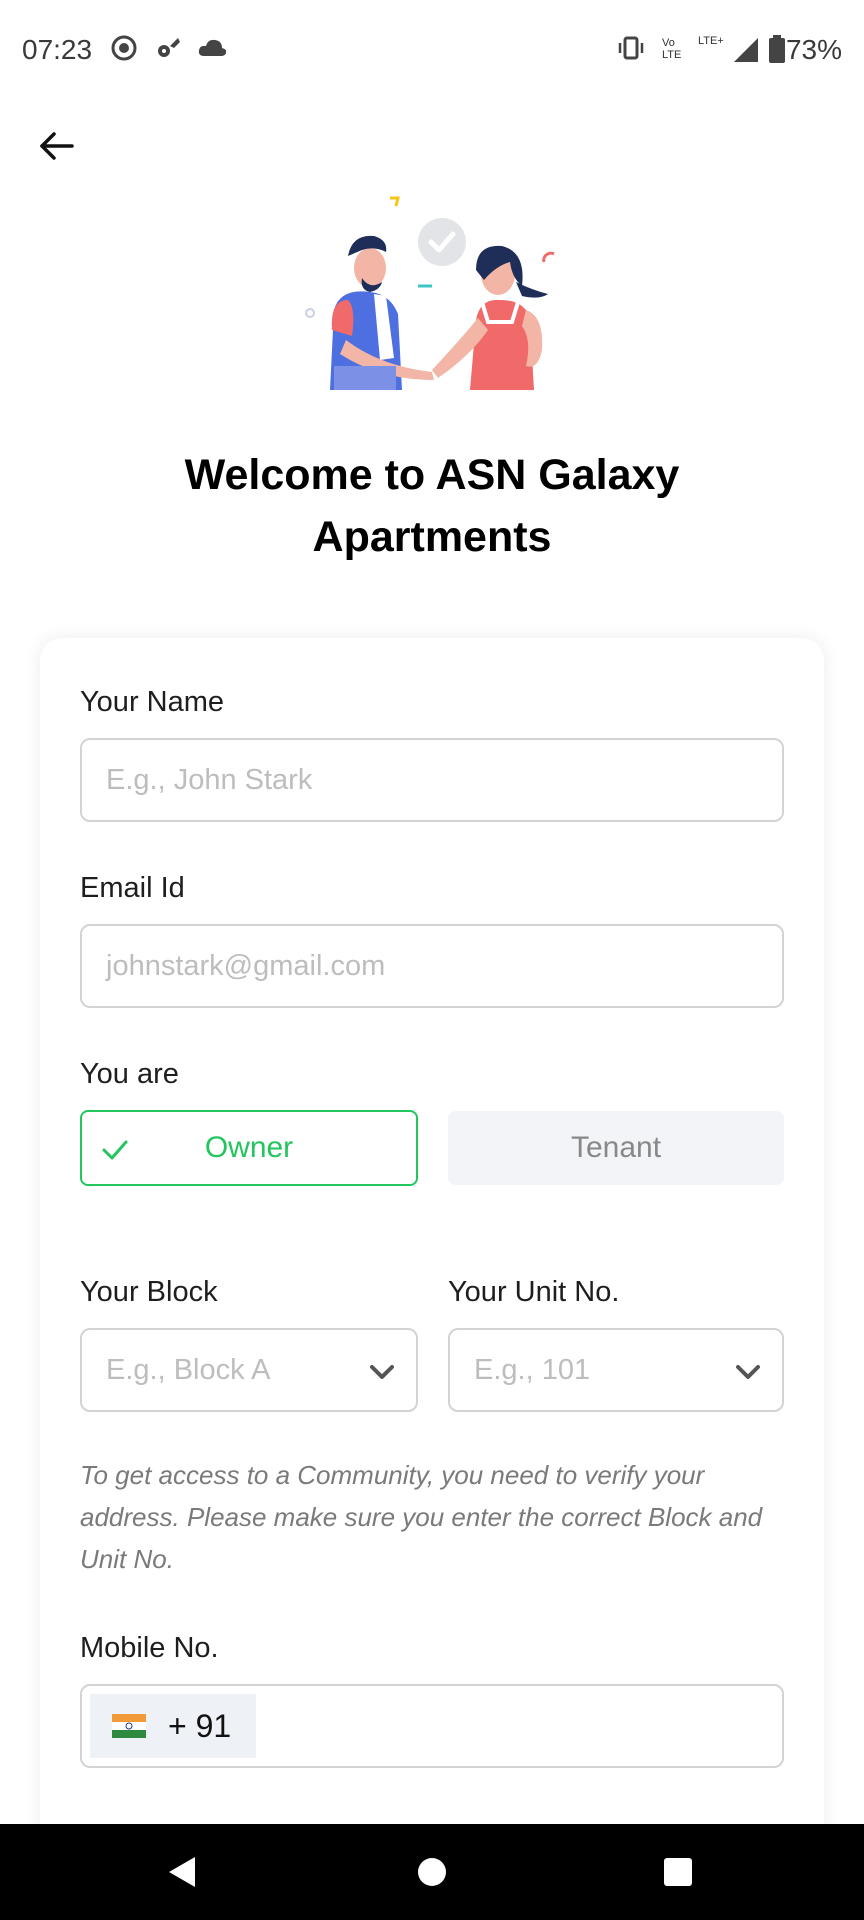 The height and width of the screenshot is (1920, 864). I want to click on nav-back-button, so click(182, 1872).